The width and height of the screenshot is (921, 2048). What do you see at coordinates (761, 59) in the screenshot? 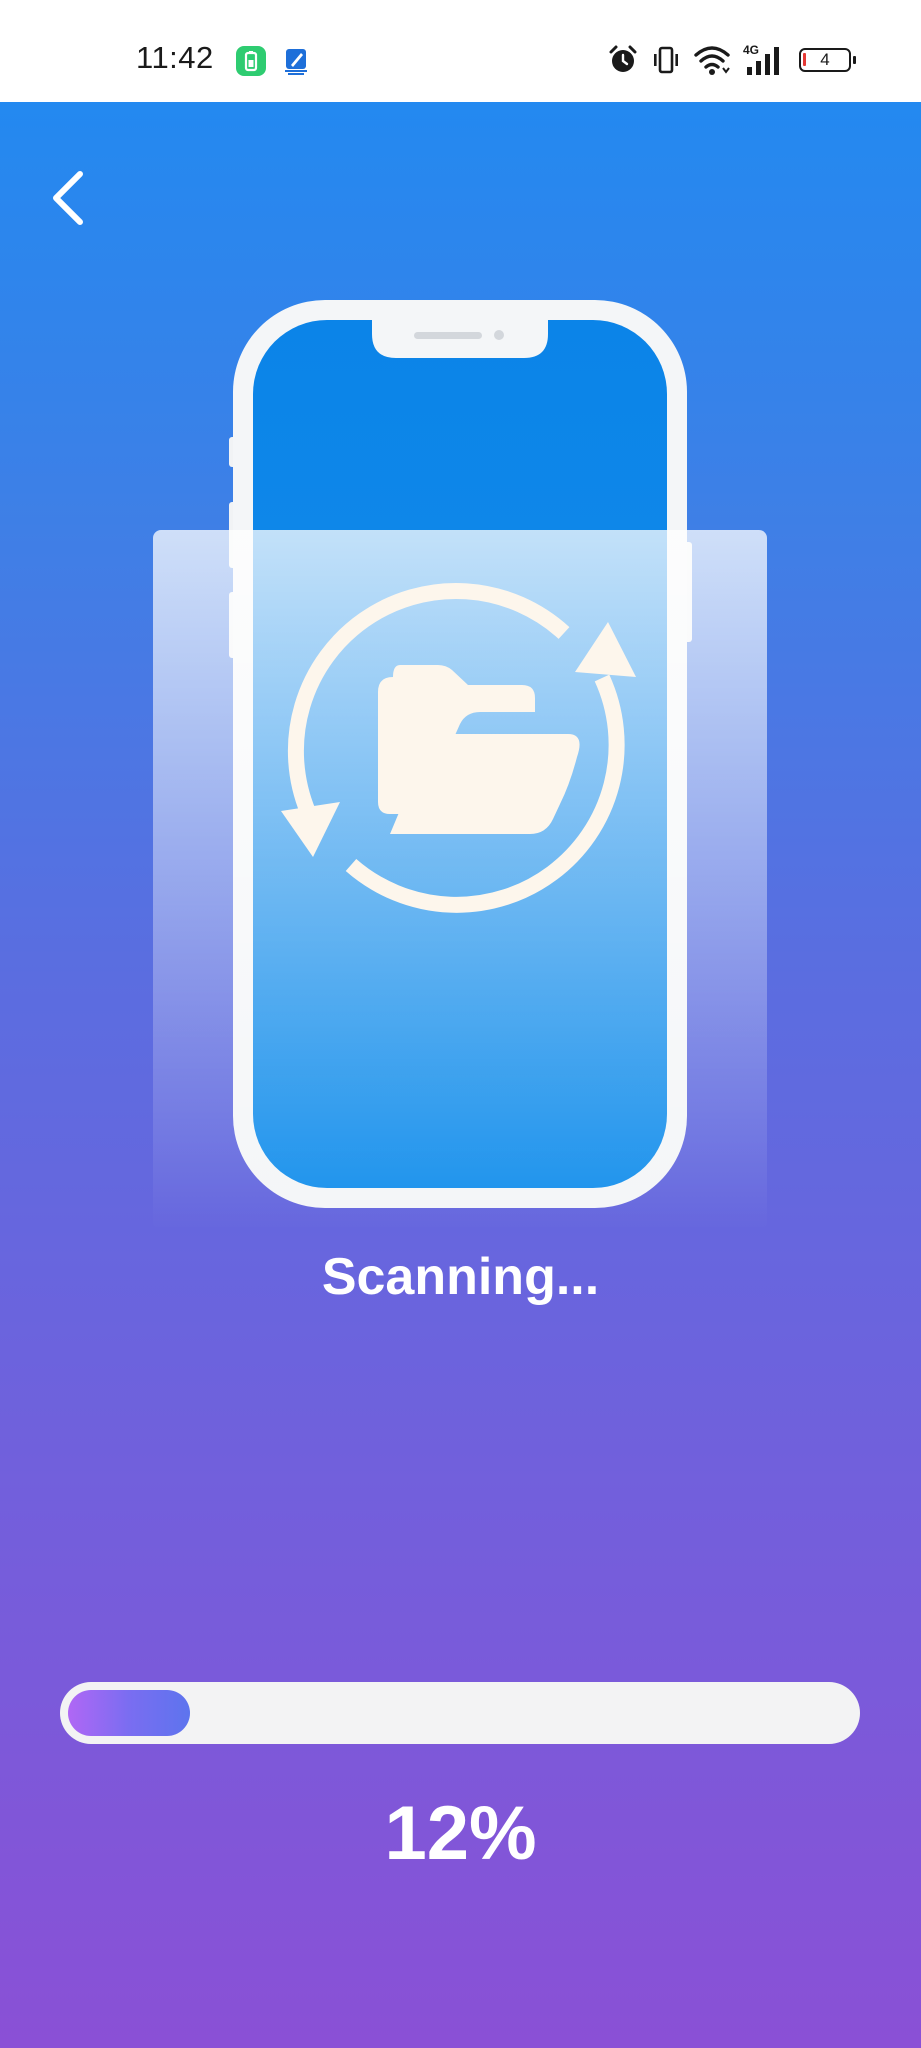
I see `signal-4g-icon: 4G` at bounding box center [761, 59].